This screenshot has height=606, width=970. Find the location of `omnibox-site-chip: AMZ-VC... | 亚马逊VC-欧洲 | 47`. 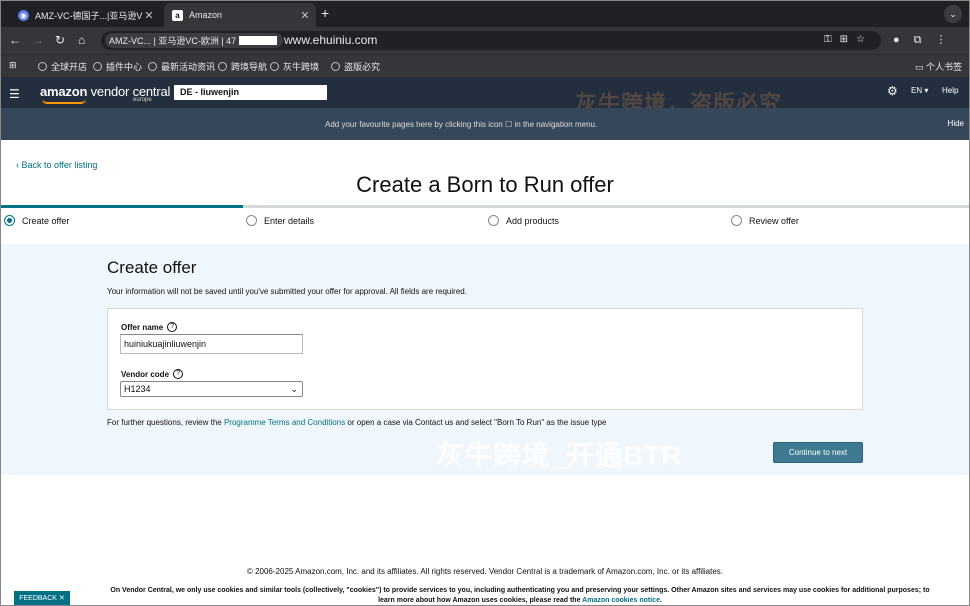

omnibox-site-chip: AMZ-VC... | 亚马逊VC-欧洲 | 47 is located at coordinates (194, 40).